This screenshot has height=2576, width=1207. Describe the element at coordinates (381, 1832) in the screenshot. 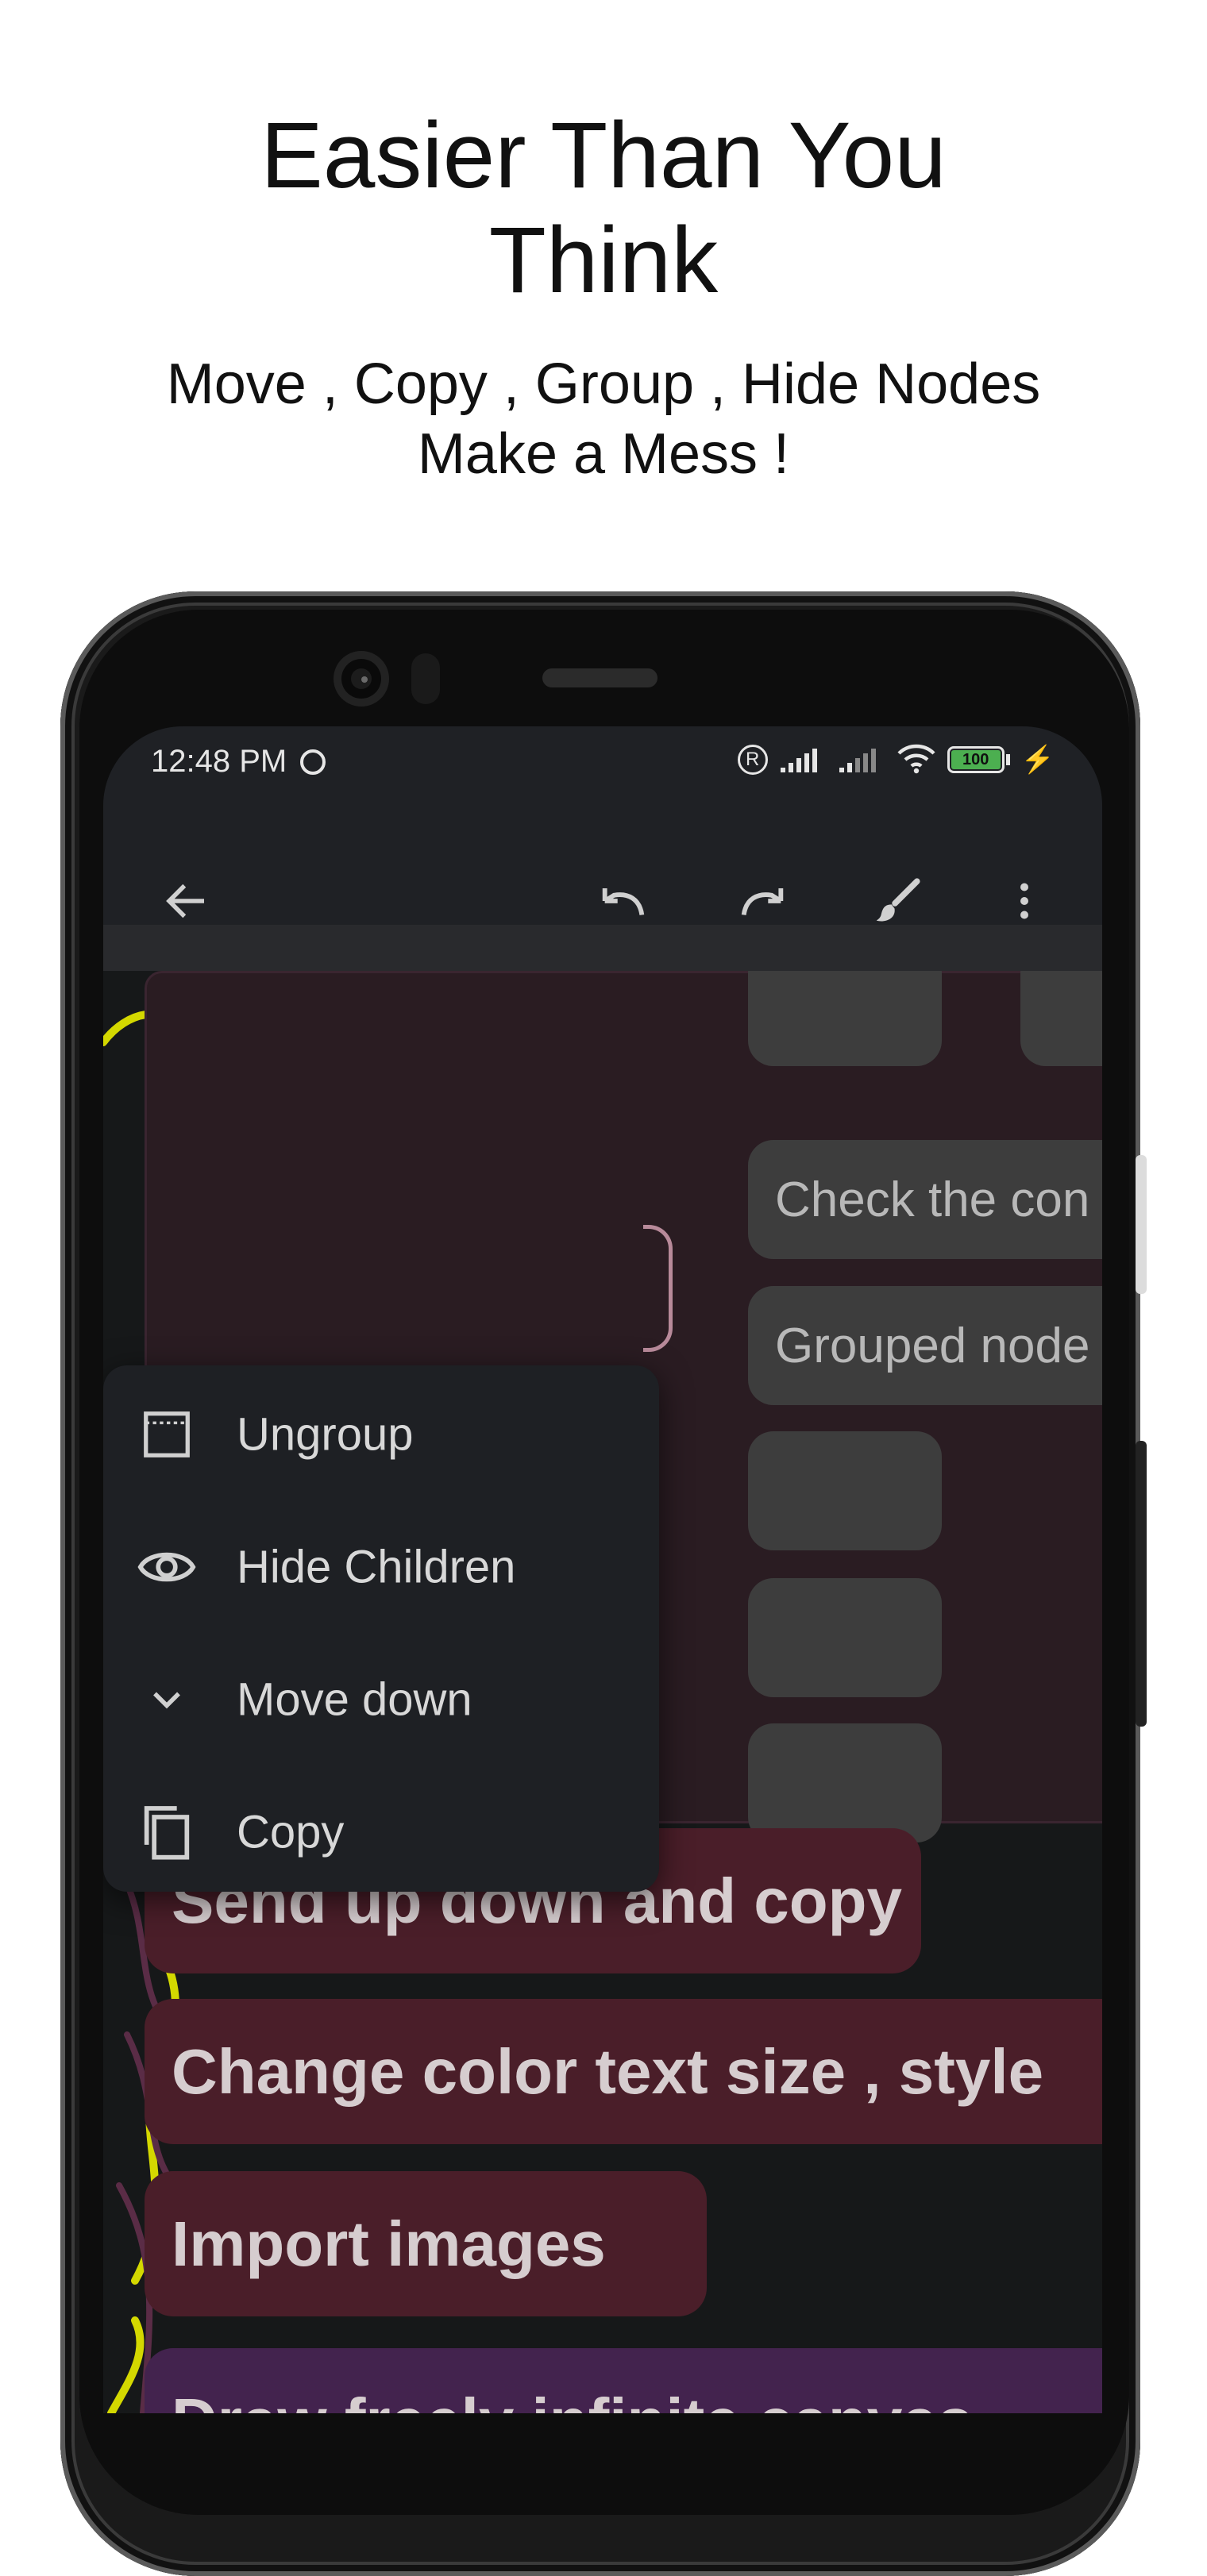

I see `menu-item-copy: Copy` at that location.